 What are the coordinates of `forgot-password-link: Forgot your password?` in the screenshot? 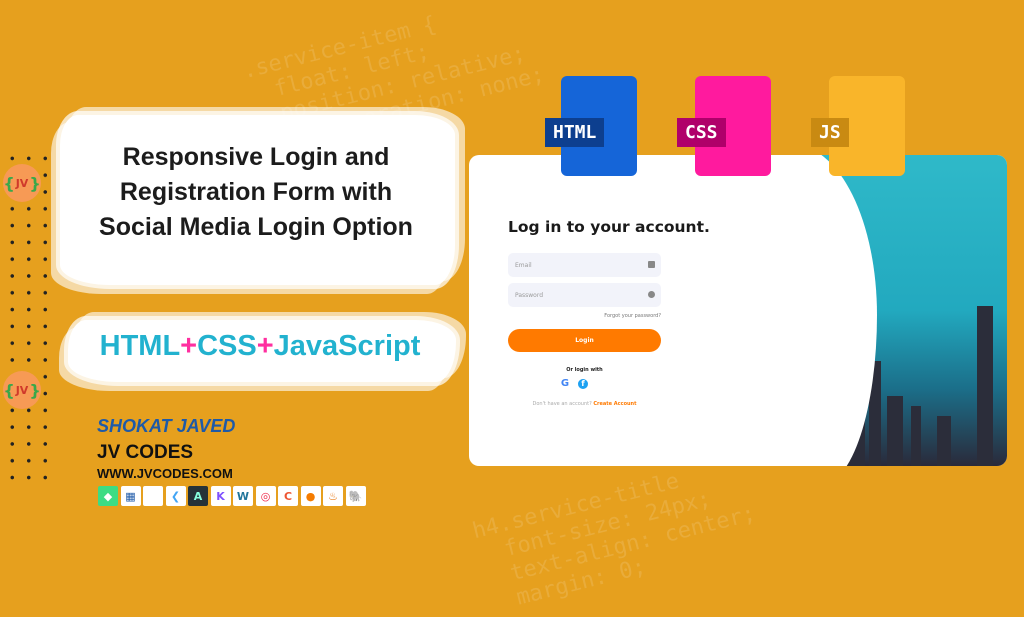 It's located at (584, 316).